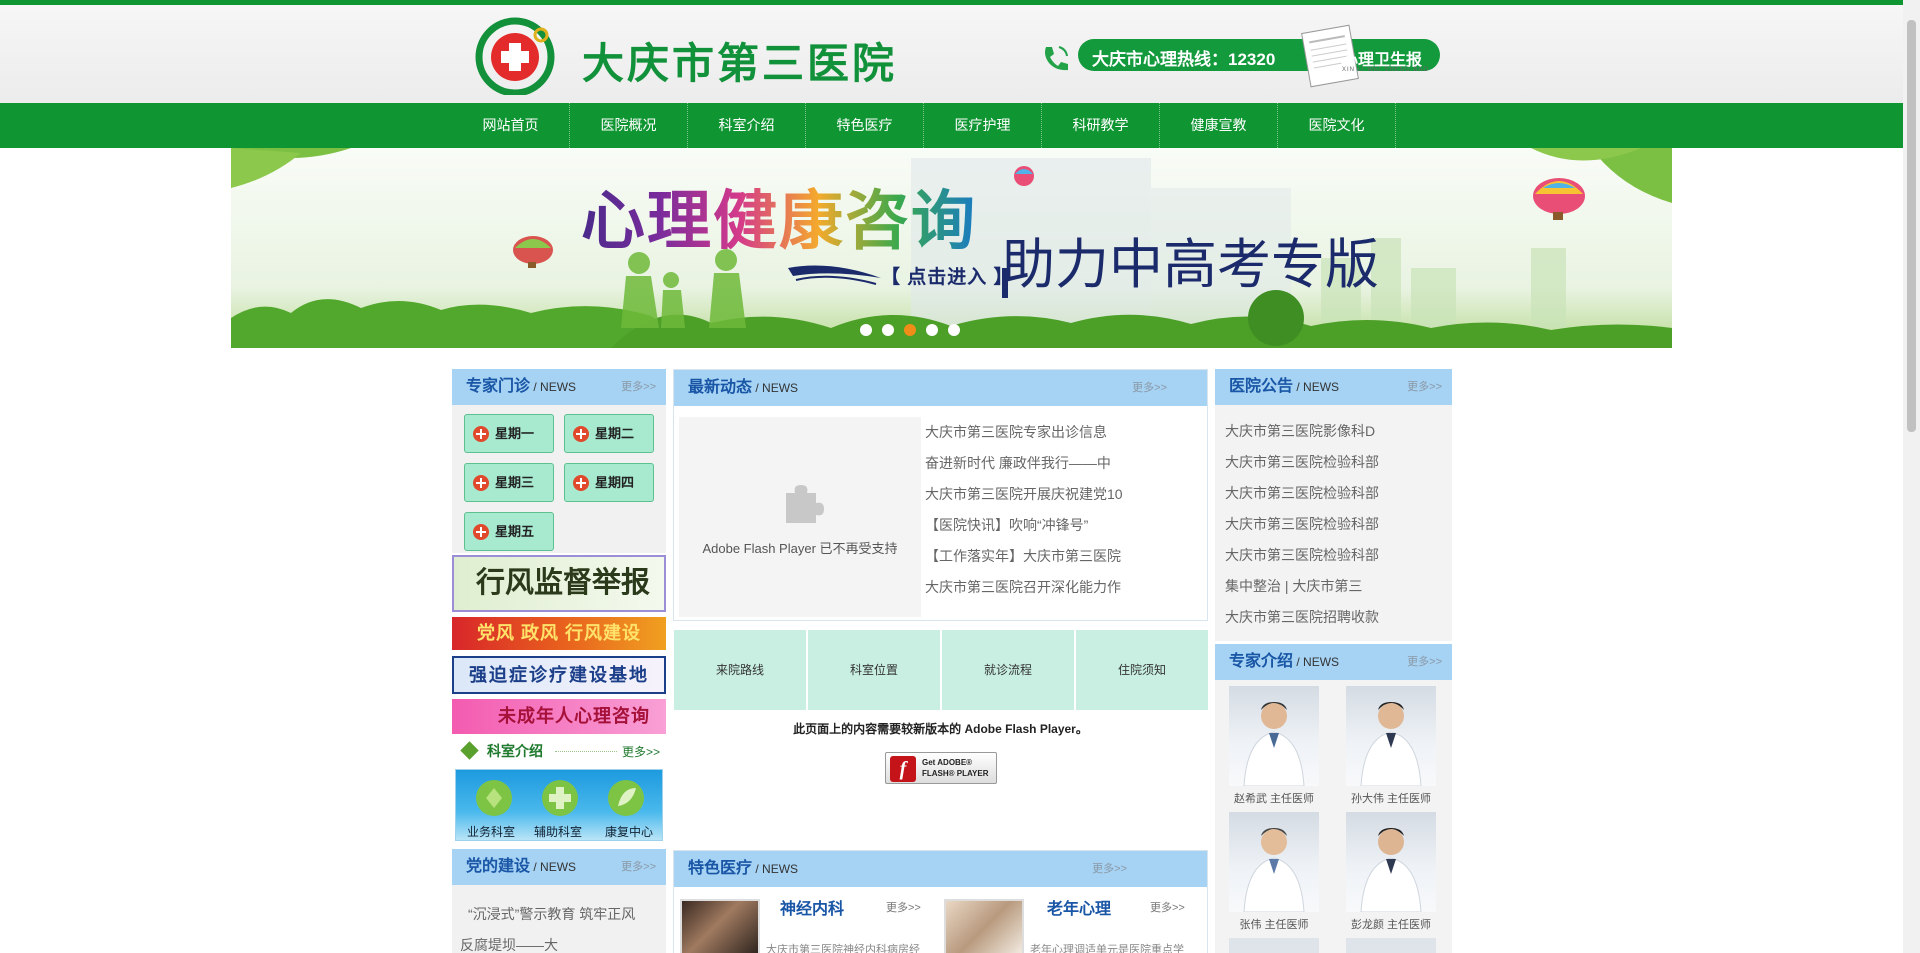  I want to click on nav-item-nursing: 医疗护理, so click(983, 125).